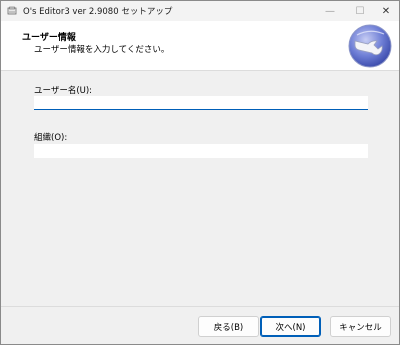 Image resolution: width=400 pixels, height=345 pixels. I want to click on minimize-button: —, so click(330, 11).